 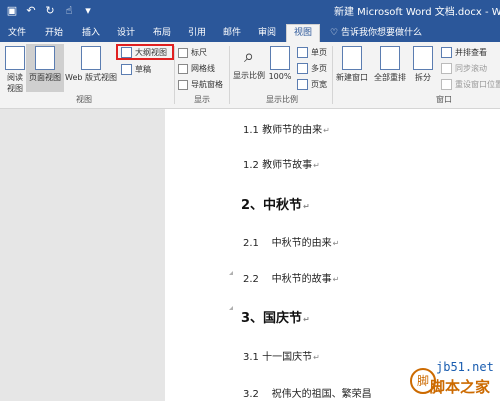 What do you see at coordinates (15, 58) in the screenshot?
I see `book-icon` at bounding box center [15, 58].